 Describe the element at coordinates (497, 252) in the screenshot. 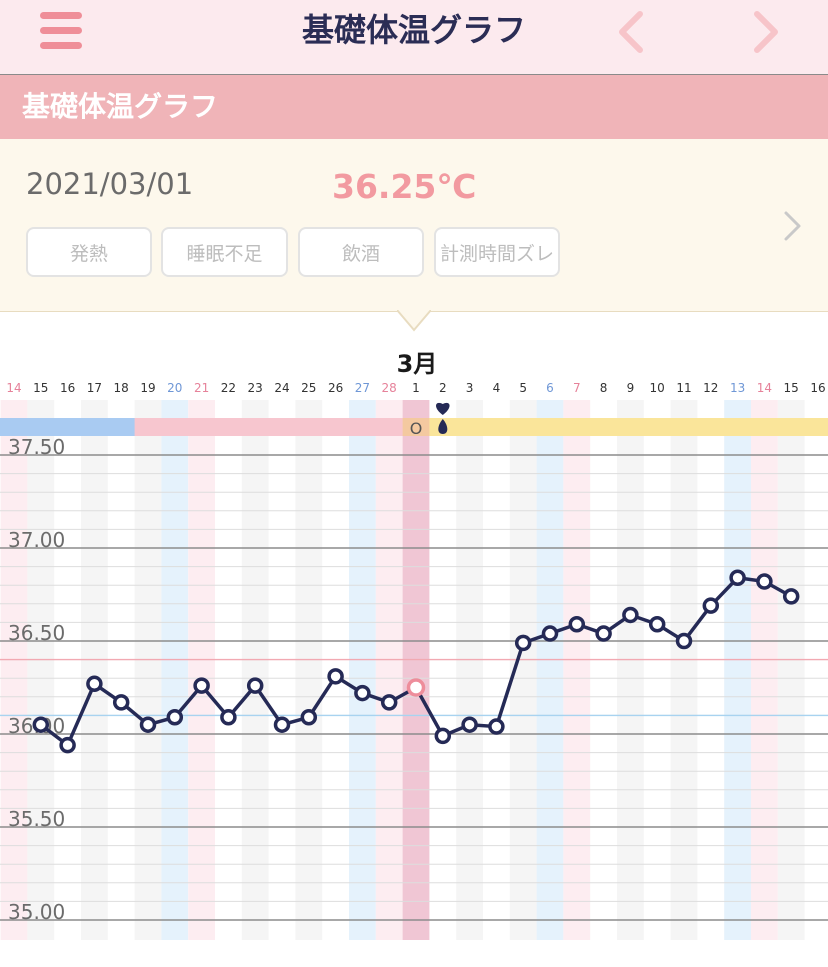

I see `tag-time-offset-button: 計測時間ズレ` at that location.